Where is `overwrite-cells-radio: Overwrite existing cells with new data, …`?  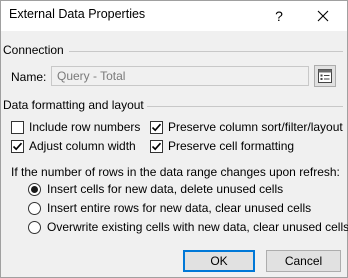 overwrite-cells-radio: Overwrite existing cells with new data, … is located at coordinates (188, 227).